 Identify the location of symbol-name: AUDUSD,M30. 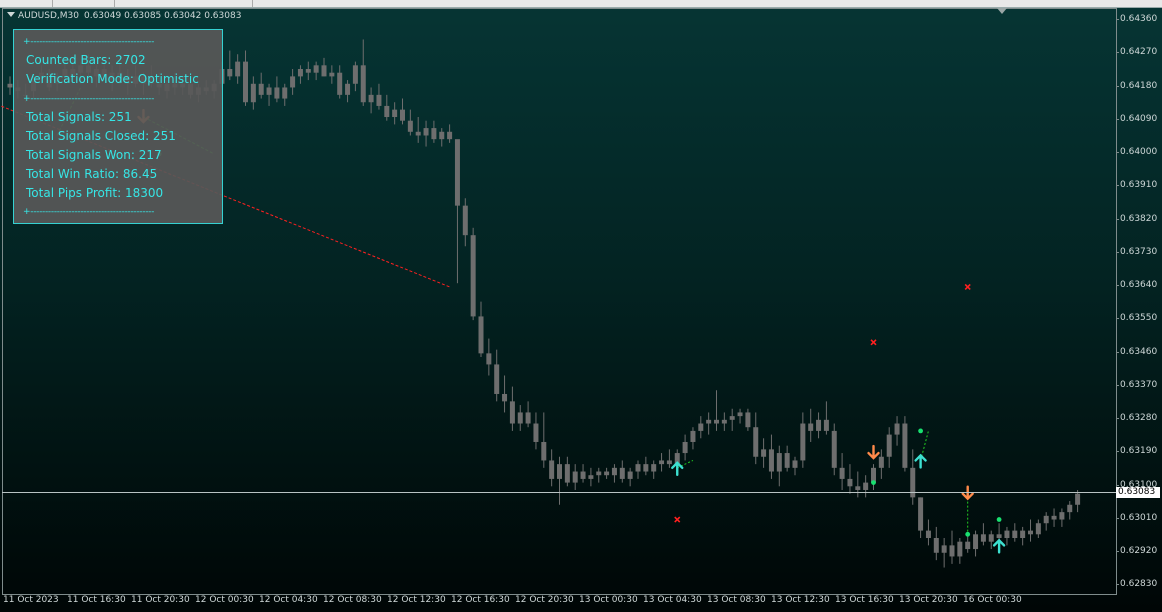
(48, 16).